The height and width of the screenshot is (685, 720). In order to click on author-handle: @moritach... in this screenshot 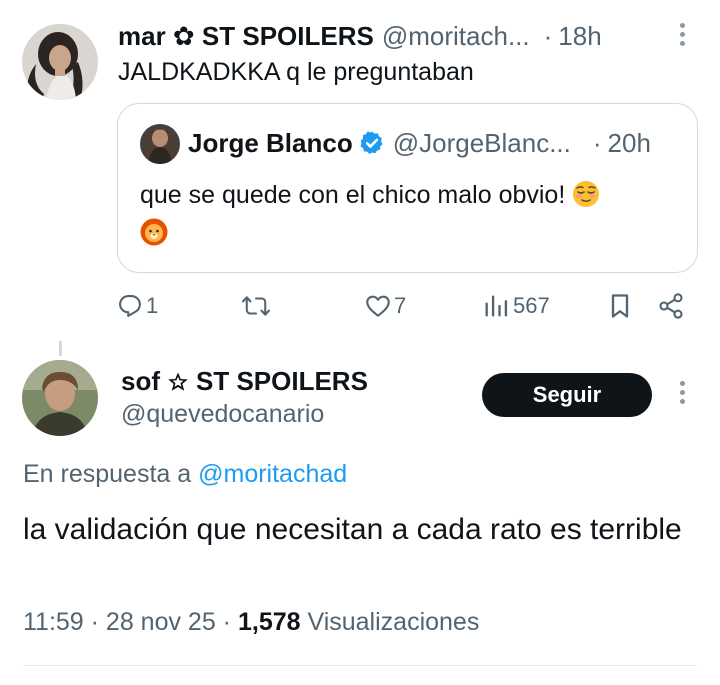, I will do `click(456, 36)`.